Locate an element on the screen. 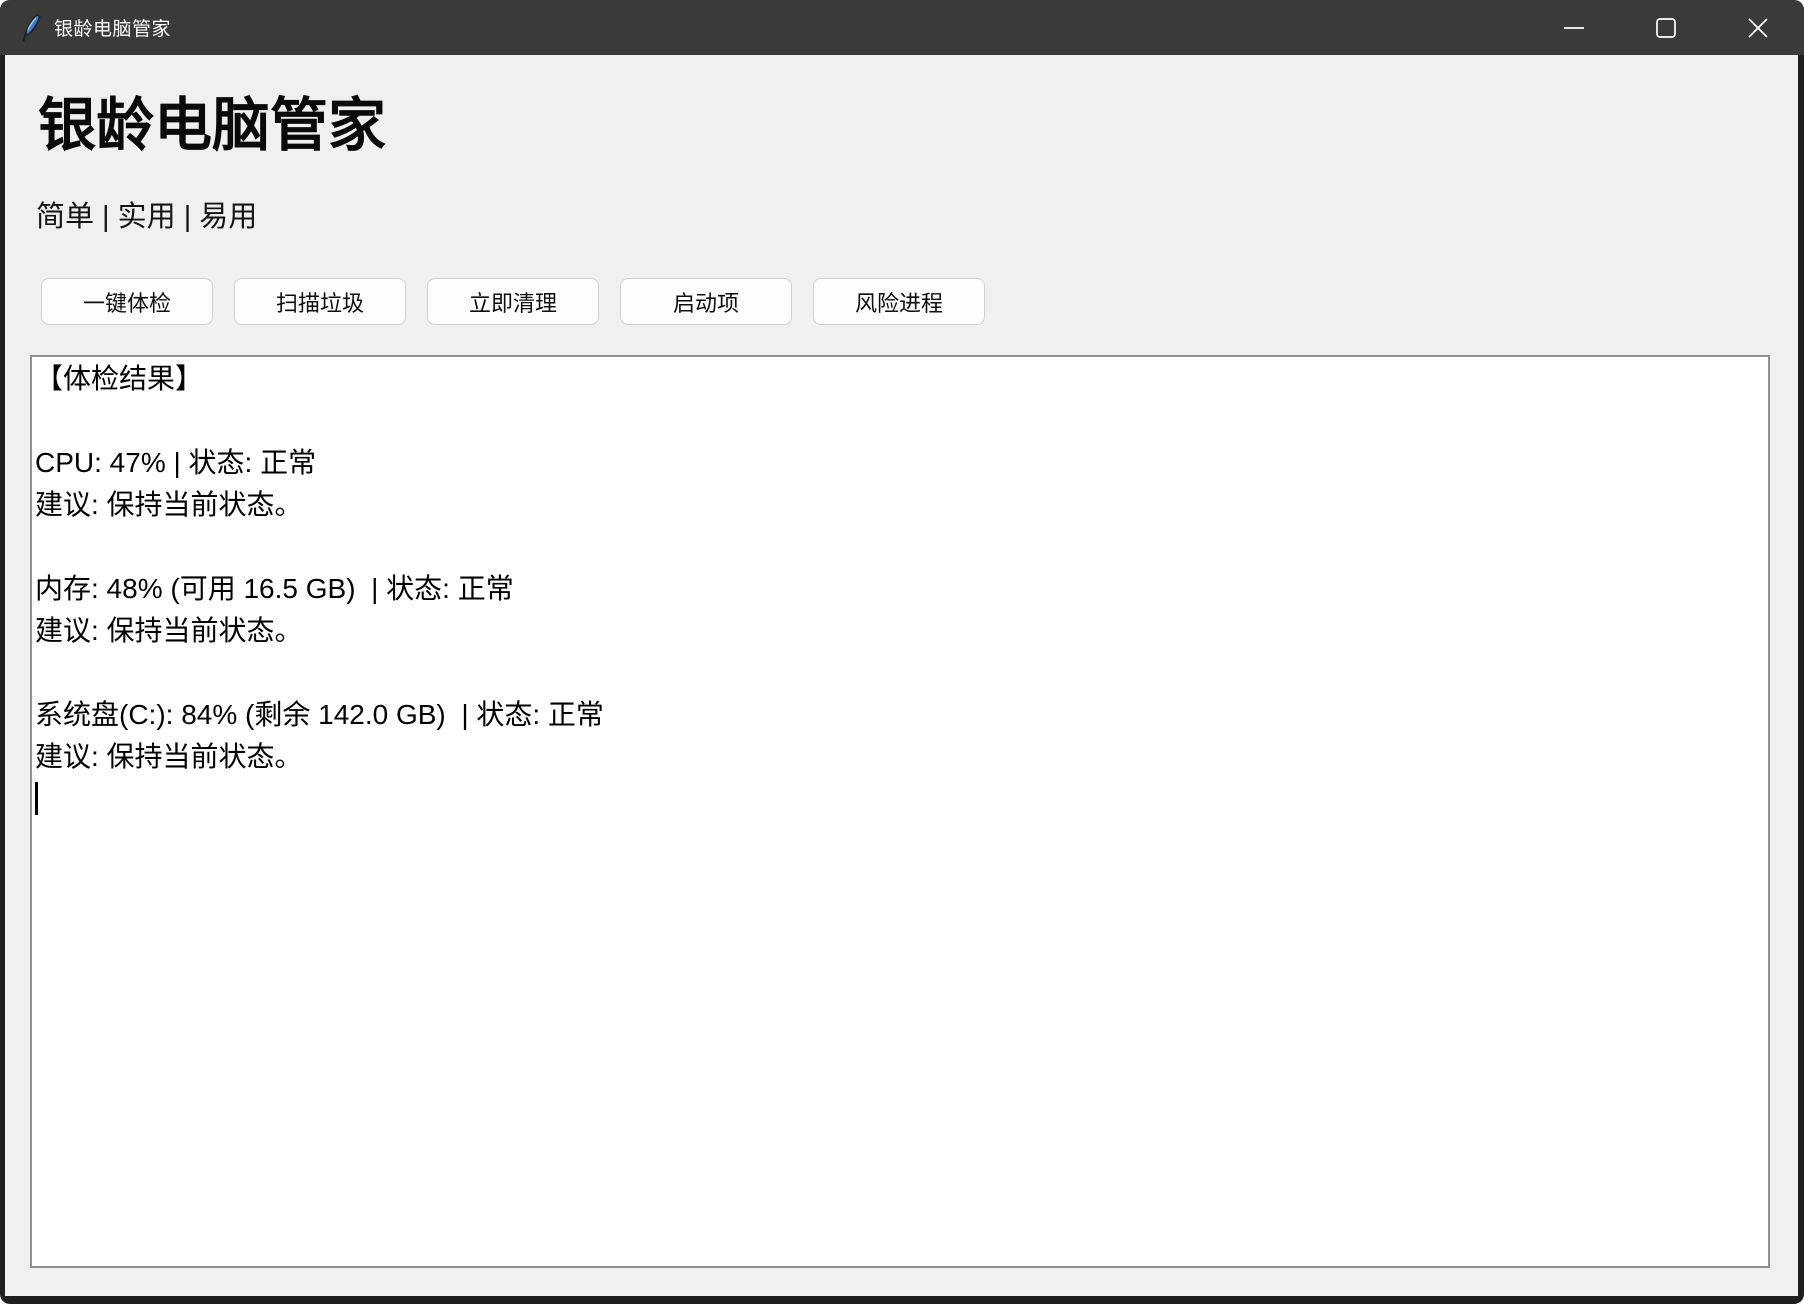  toolbar: 一键体检 扫描垃圾 立即清理 启动项 风险进程 is located at coordinates (901, 301).